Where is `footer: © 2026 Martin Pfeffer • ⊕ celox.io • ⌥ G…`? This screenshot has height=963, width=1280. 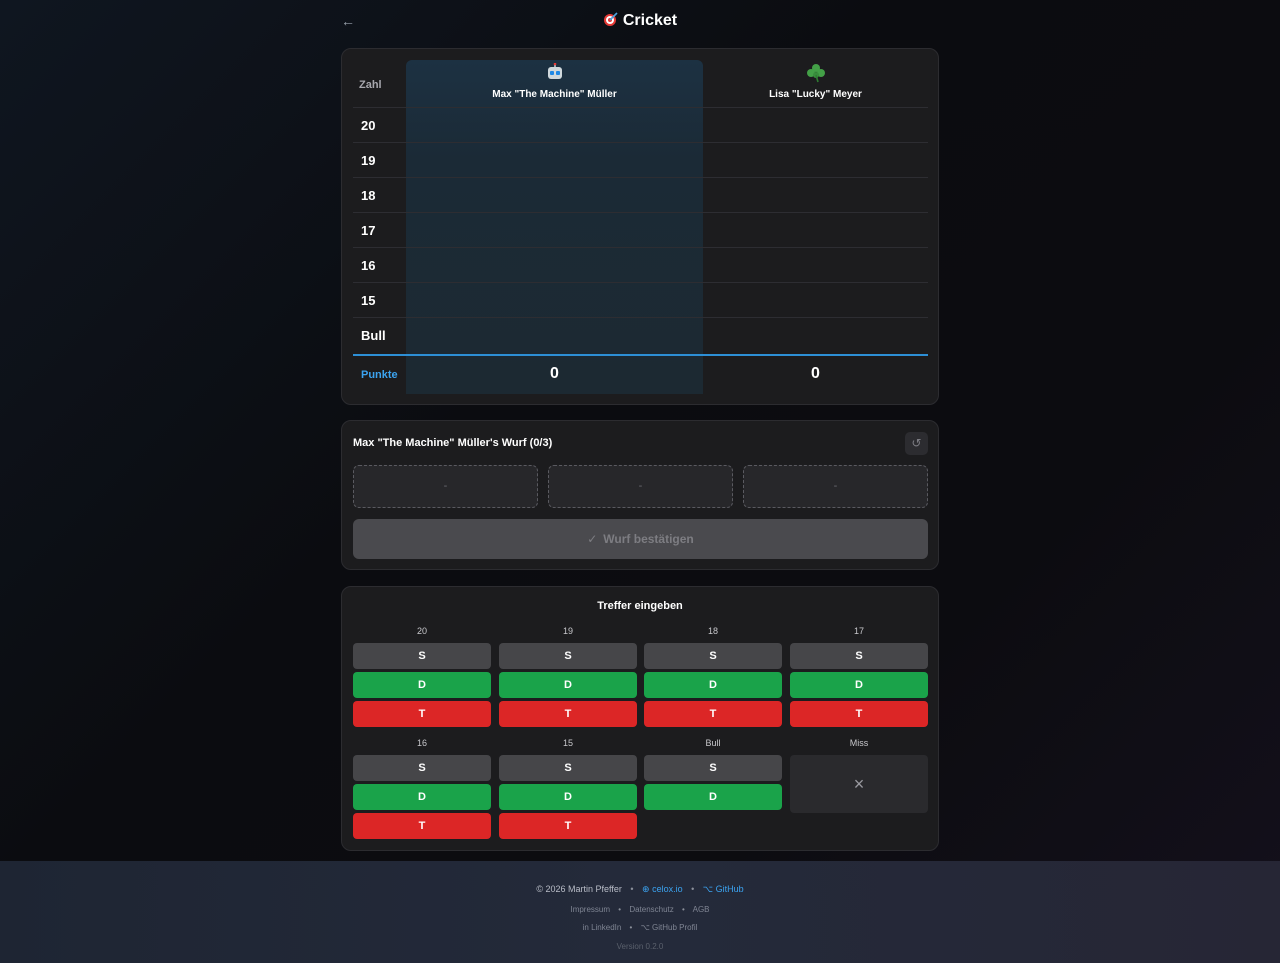
footer: © 2026 Martin Pfeffer • ⊕ celox.io • ⌥ G… is located at coordinates (640, 912).